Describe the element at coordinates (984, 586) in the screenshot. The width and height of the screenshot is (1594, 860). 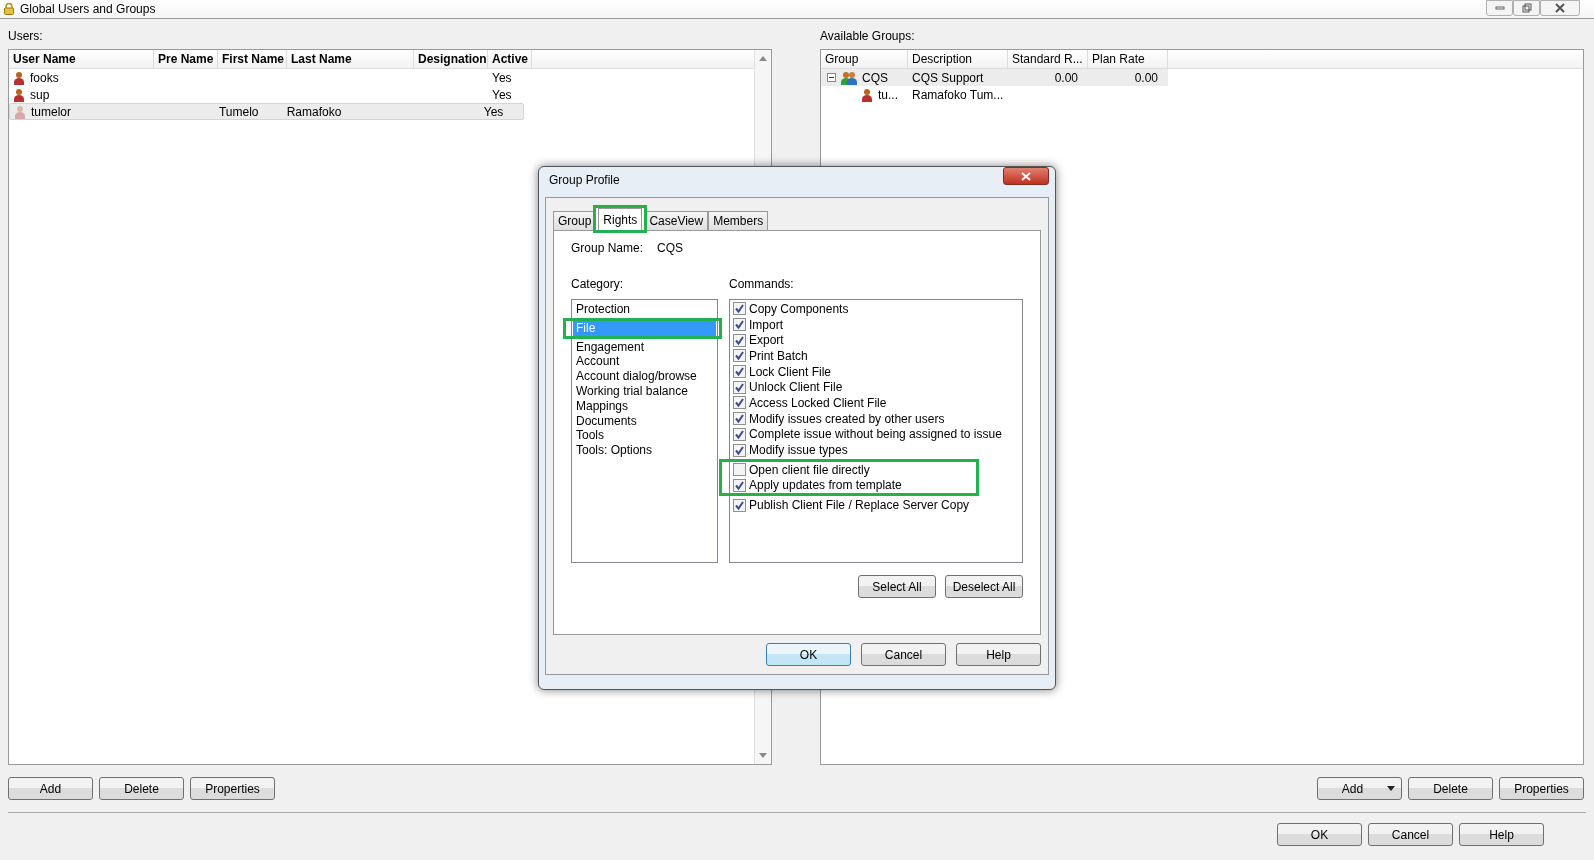
I see `list-button: Deselect All` at that location.